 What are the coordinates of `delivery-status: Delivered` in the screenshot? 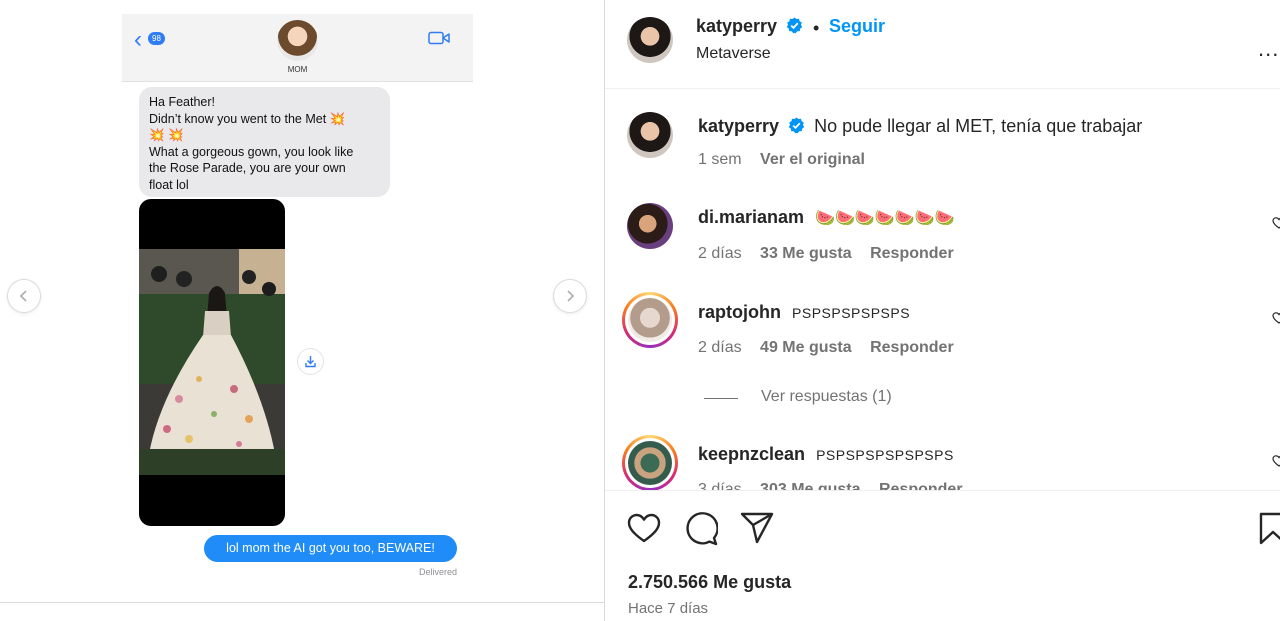 It's located at (437, 572).